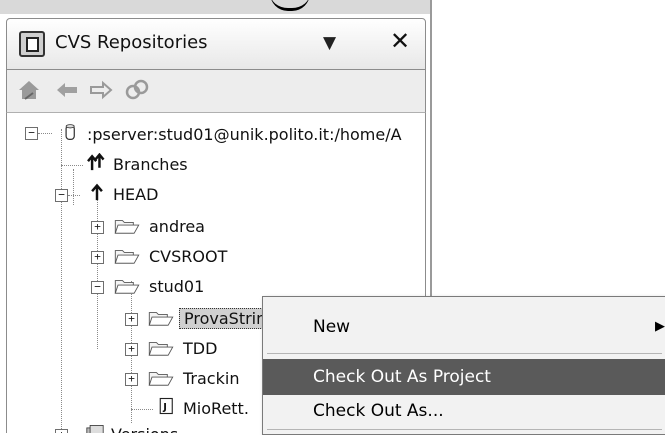  What do you see at coordinates (101, 90) in the screenshot?
I see `forward-arrow-icon` at bounding box center [101, 90].